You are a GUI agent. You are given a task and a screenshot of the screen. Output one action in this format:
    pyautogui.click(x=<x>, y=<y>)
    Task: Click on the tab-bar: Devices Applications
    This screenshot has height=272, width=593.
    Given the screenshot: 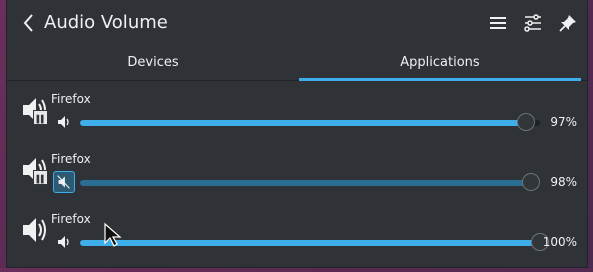 What is the action you would take?
    pyautogui.click(x=297, y=63)
    